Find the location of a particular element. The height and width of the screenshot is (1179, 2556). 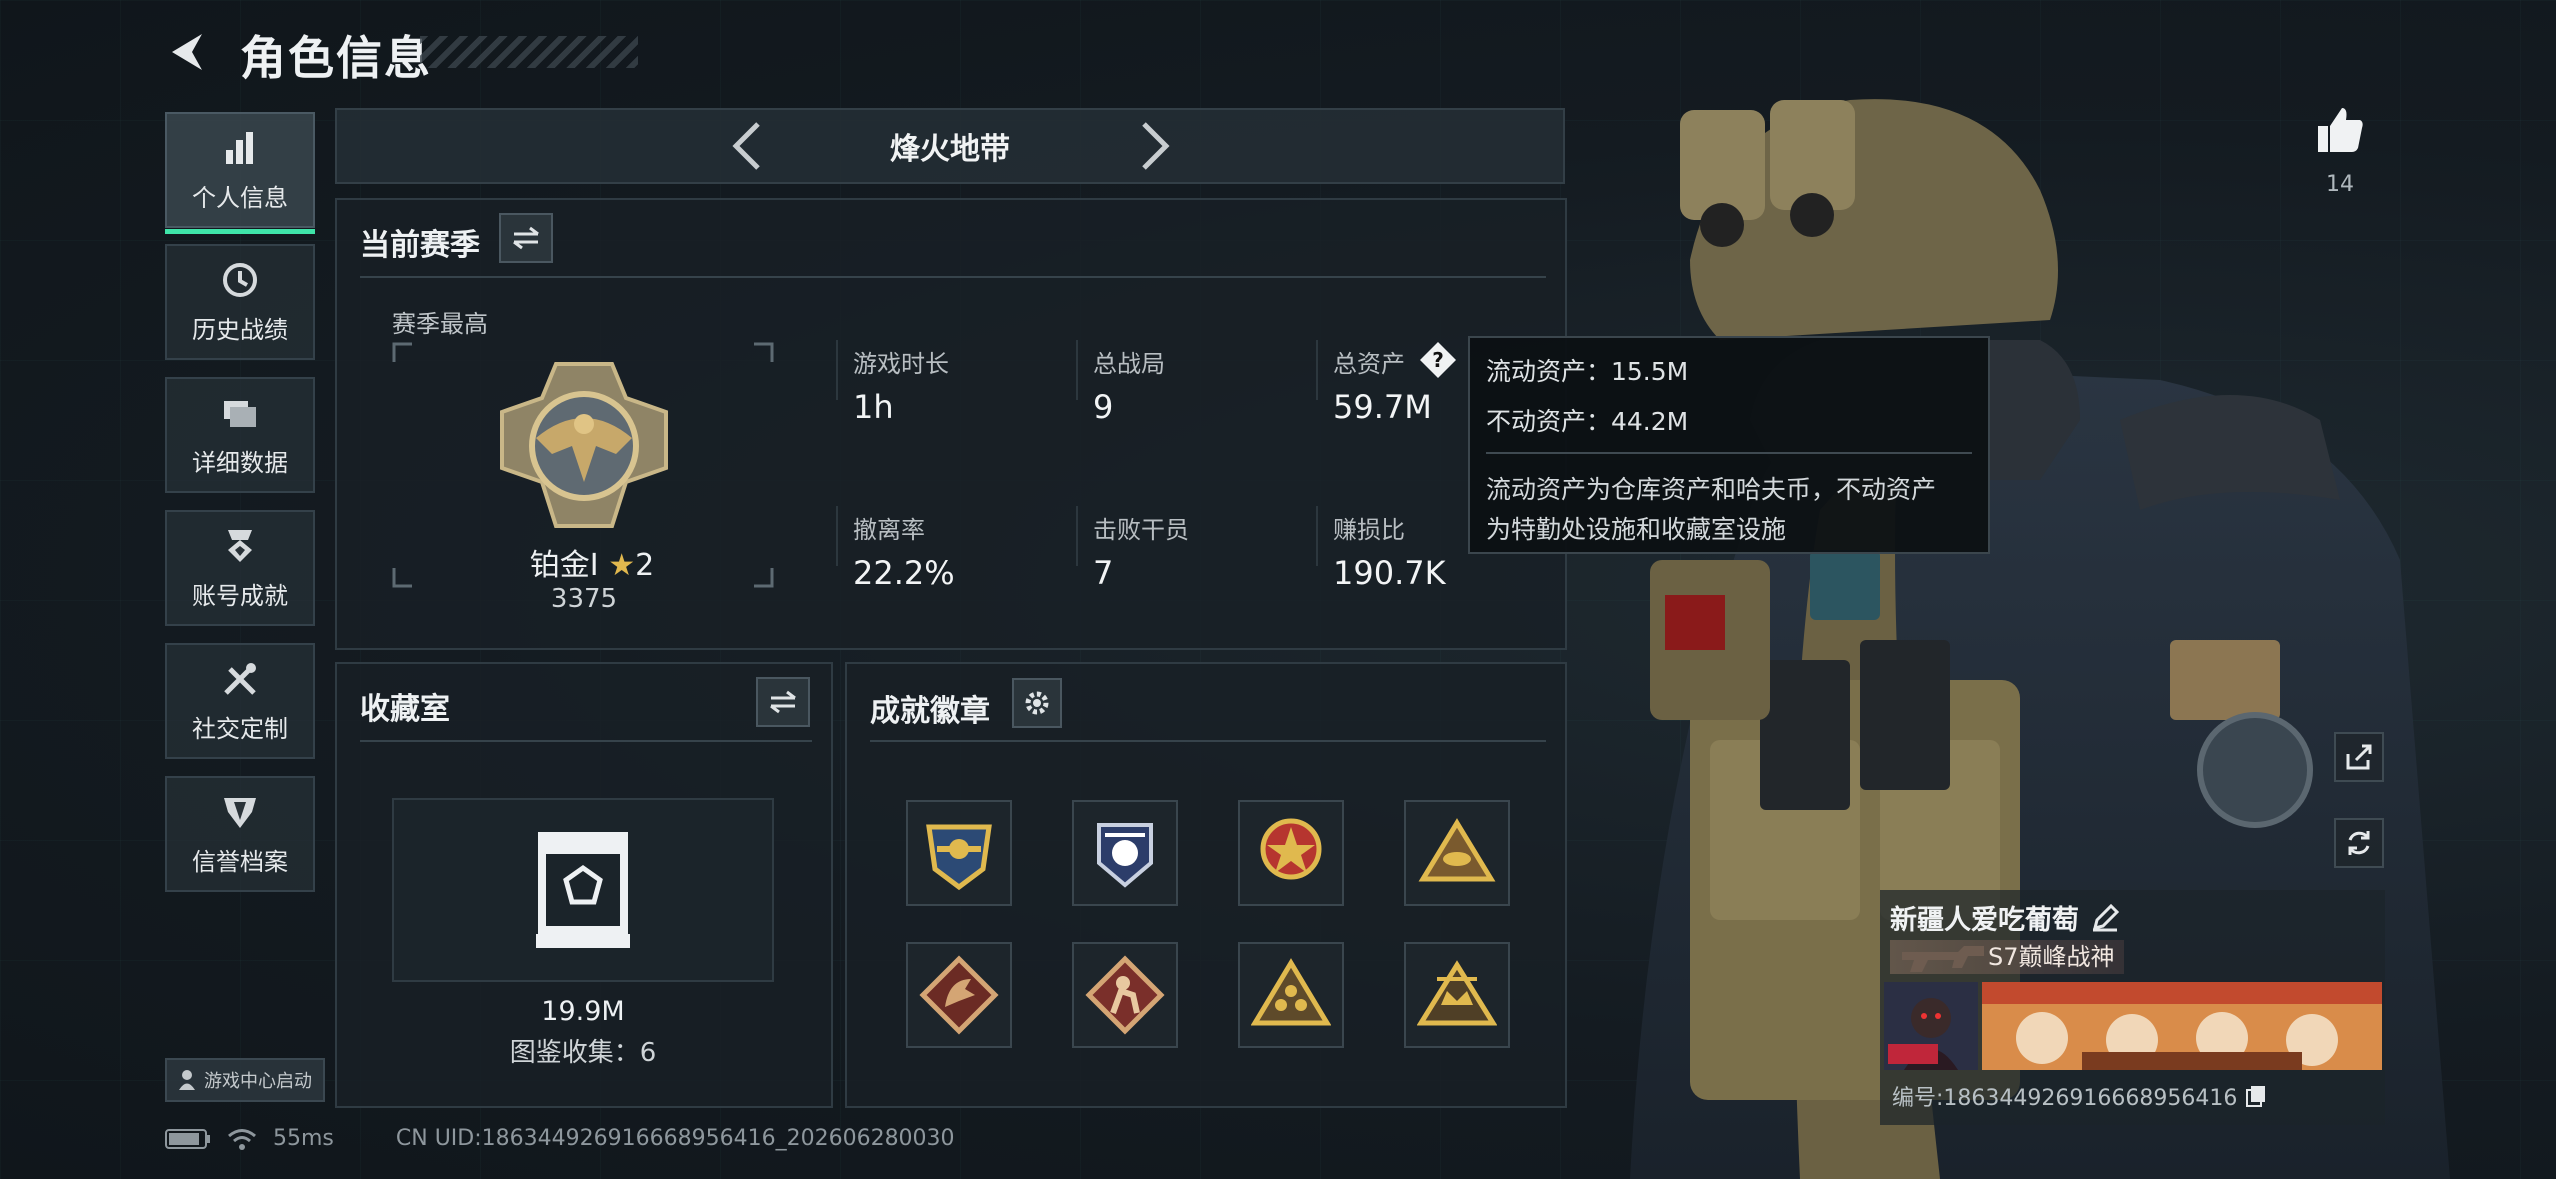

sidebar-item-achievements: 账号成就 is located at coordinates (240, 568).